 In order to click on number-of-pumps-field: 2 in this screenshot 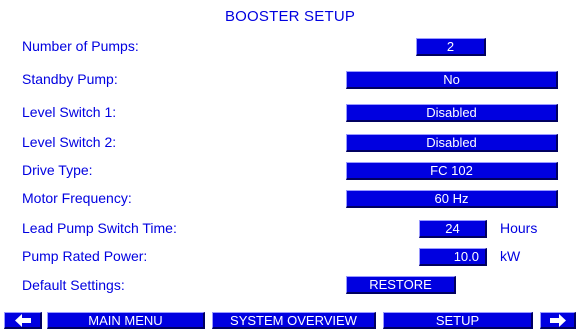, I will do `click(451, 47)`.